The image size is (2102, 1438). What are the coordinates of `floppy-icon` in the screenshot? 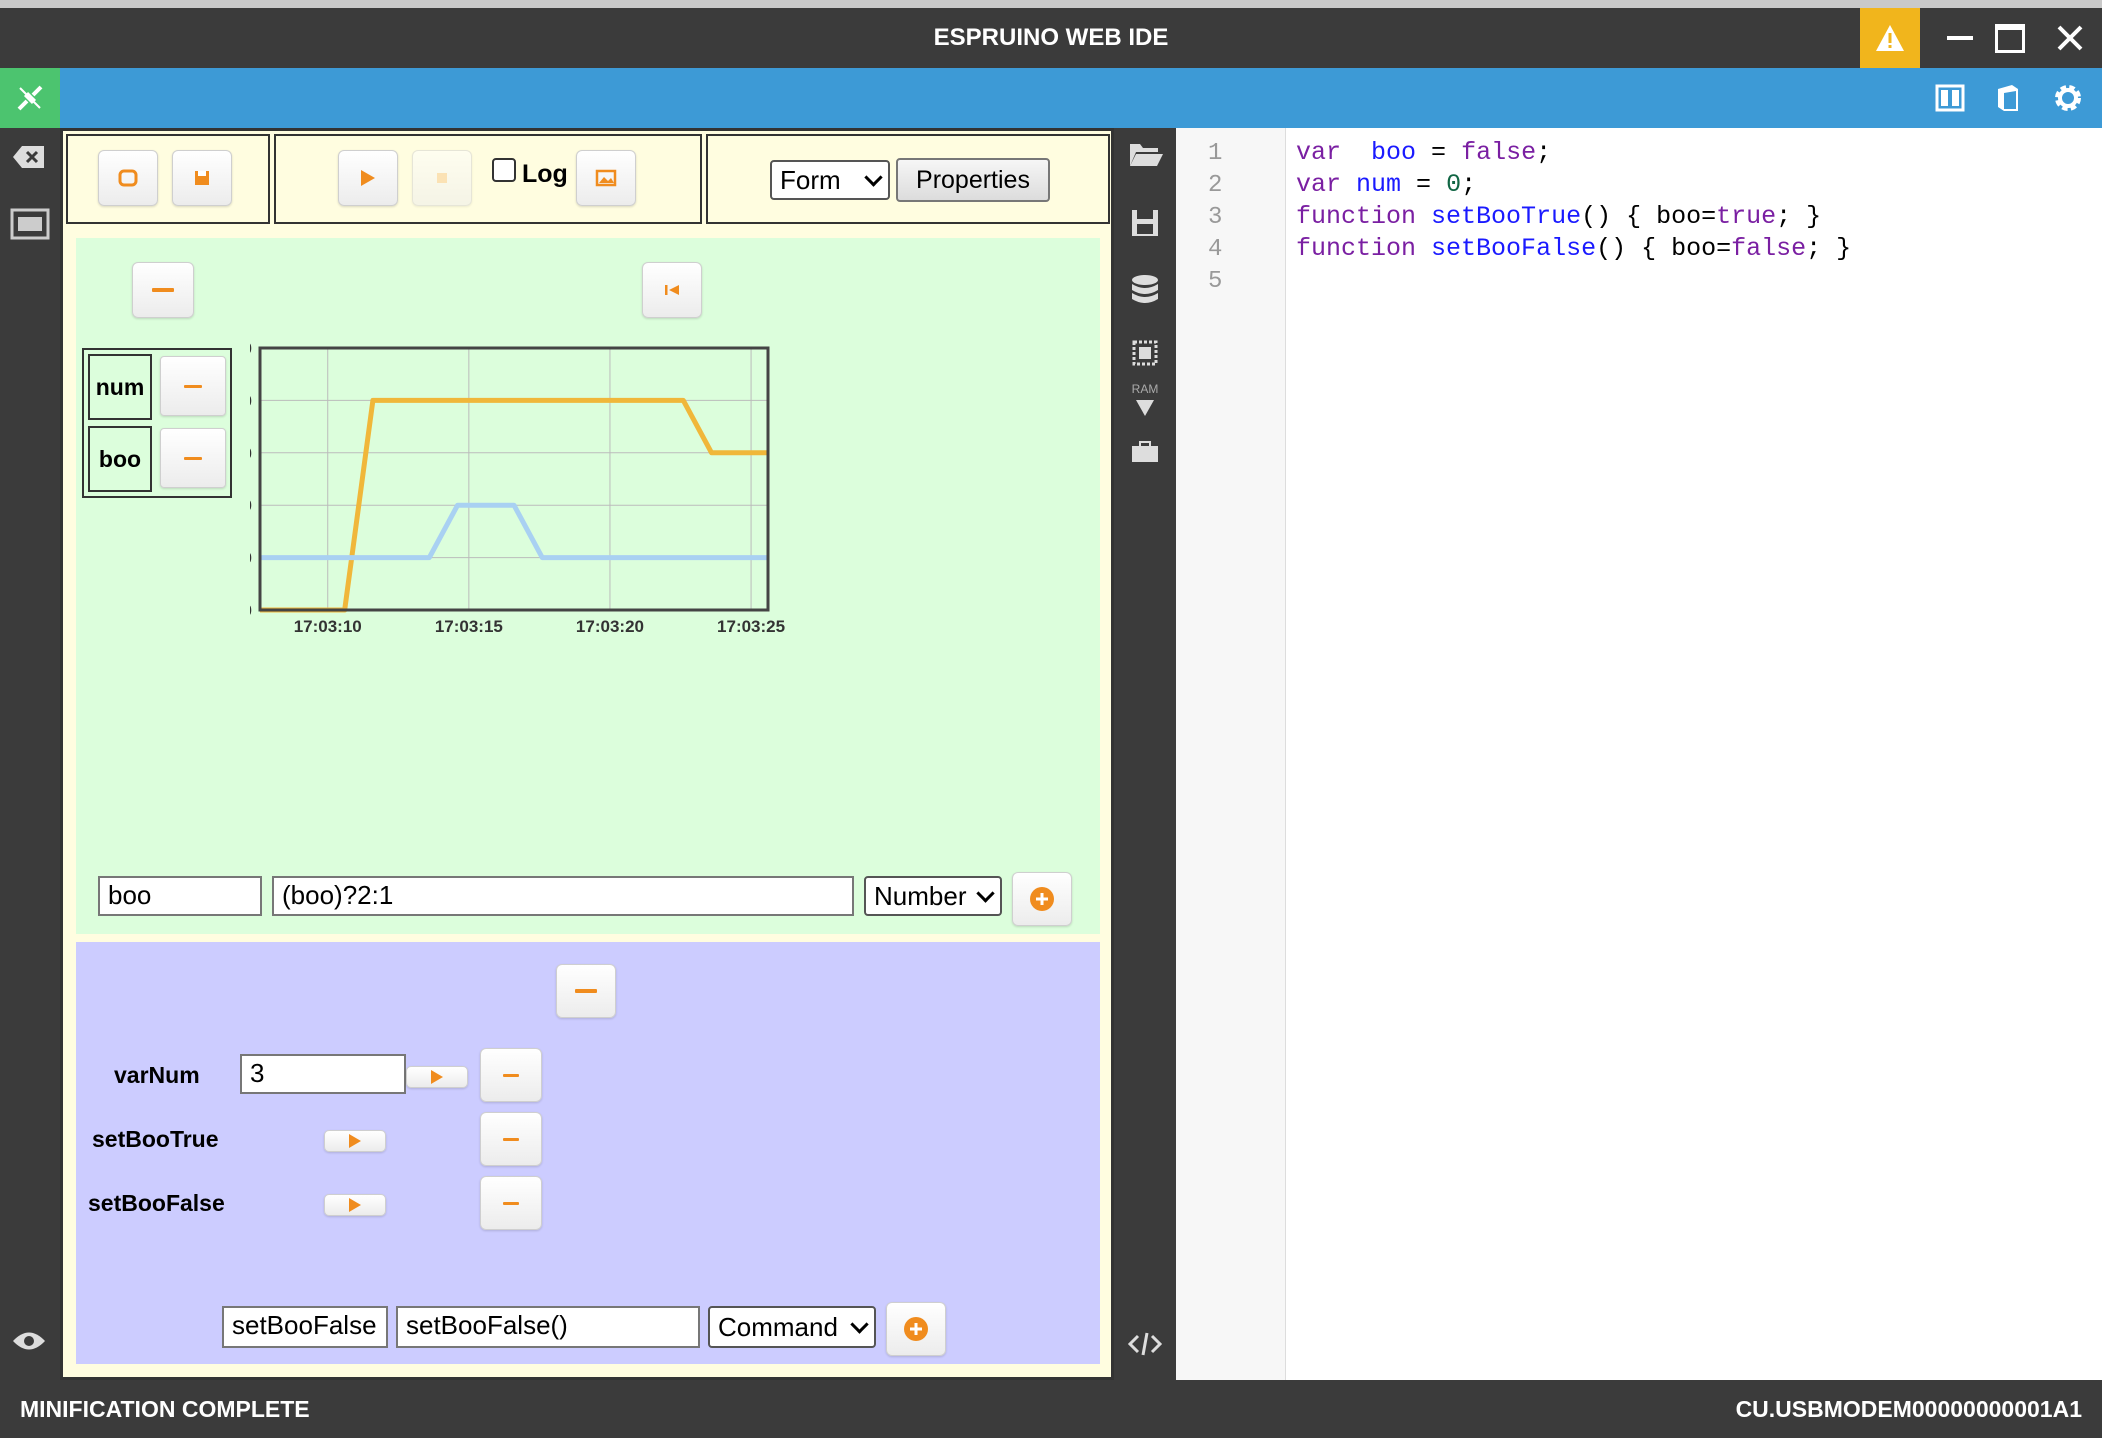 It's located at (202, 178).